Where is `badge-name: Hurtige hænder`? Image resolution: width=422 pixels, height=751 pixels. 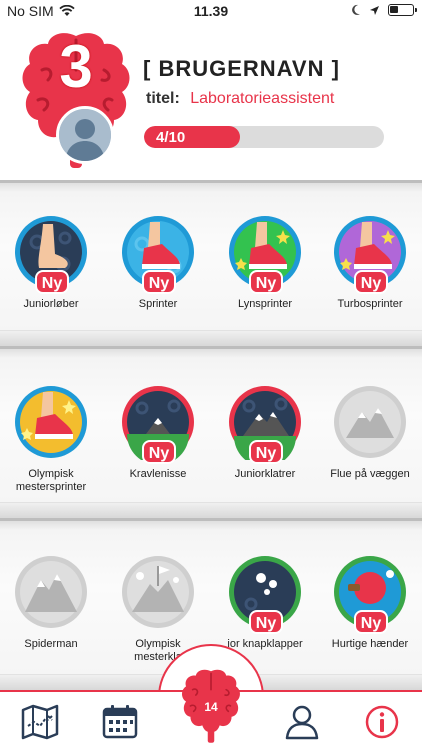 badge-name: Hurtige hænder is located at coordinates (370, 644).